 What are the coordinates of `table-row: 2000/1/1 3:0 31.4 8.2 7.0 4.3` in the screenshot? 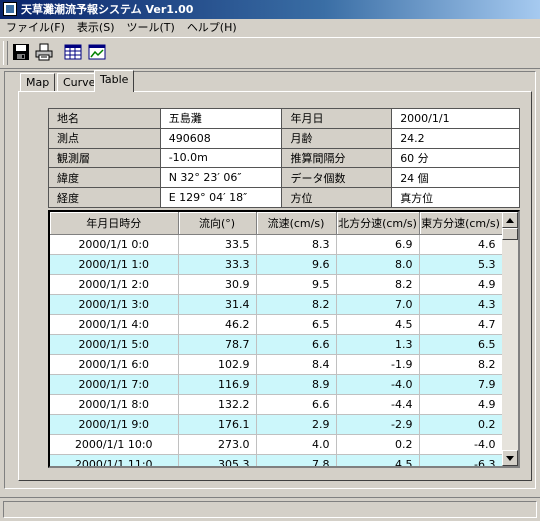 It's located at (276, 304).